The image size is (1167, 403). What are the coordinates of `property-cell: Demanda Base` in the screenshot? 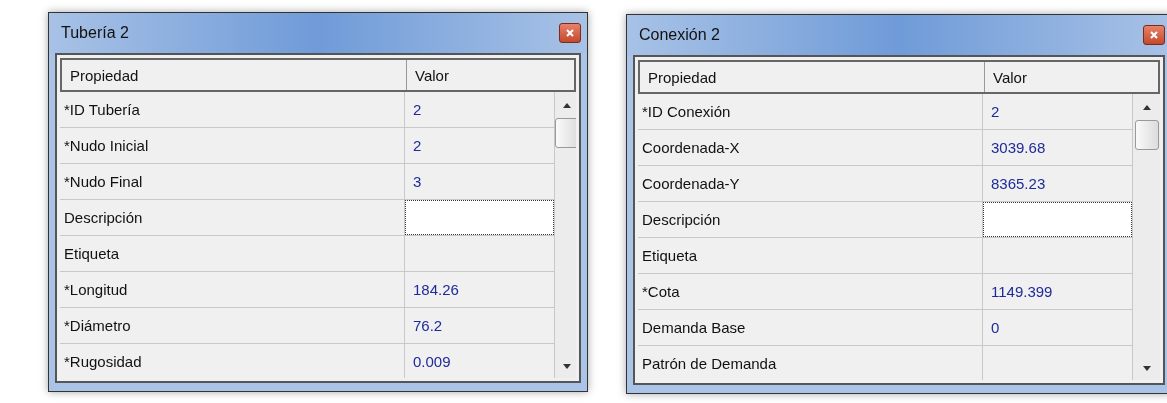 It's located at (810, 327).